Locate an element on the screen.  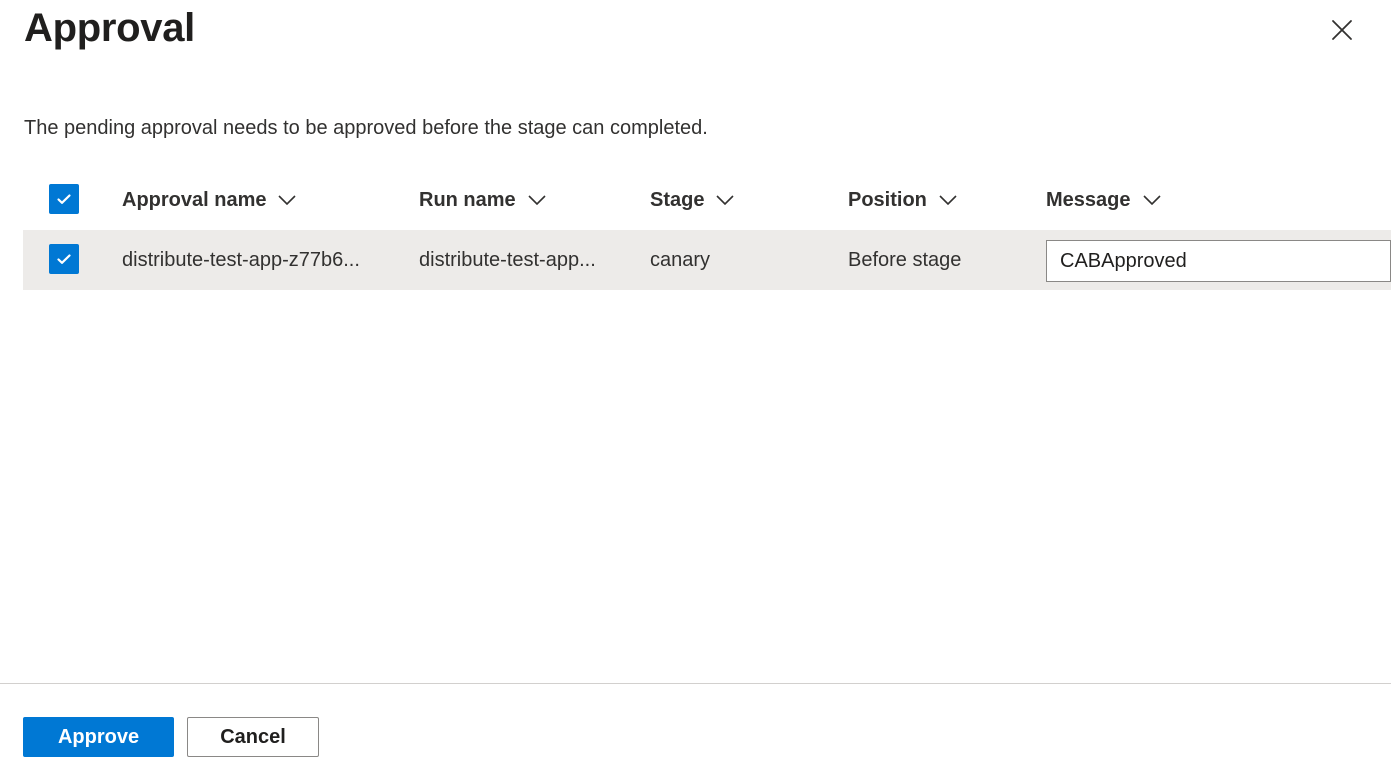
column-header-approval-name: Approval name is located at coordinates (257, 200).